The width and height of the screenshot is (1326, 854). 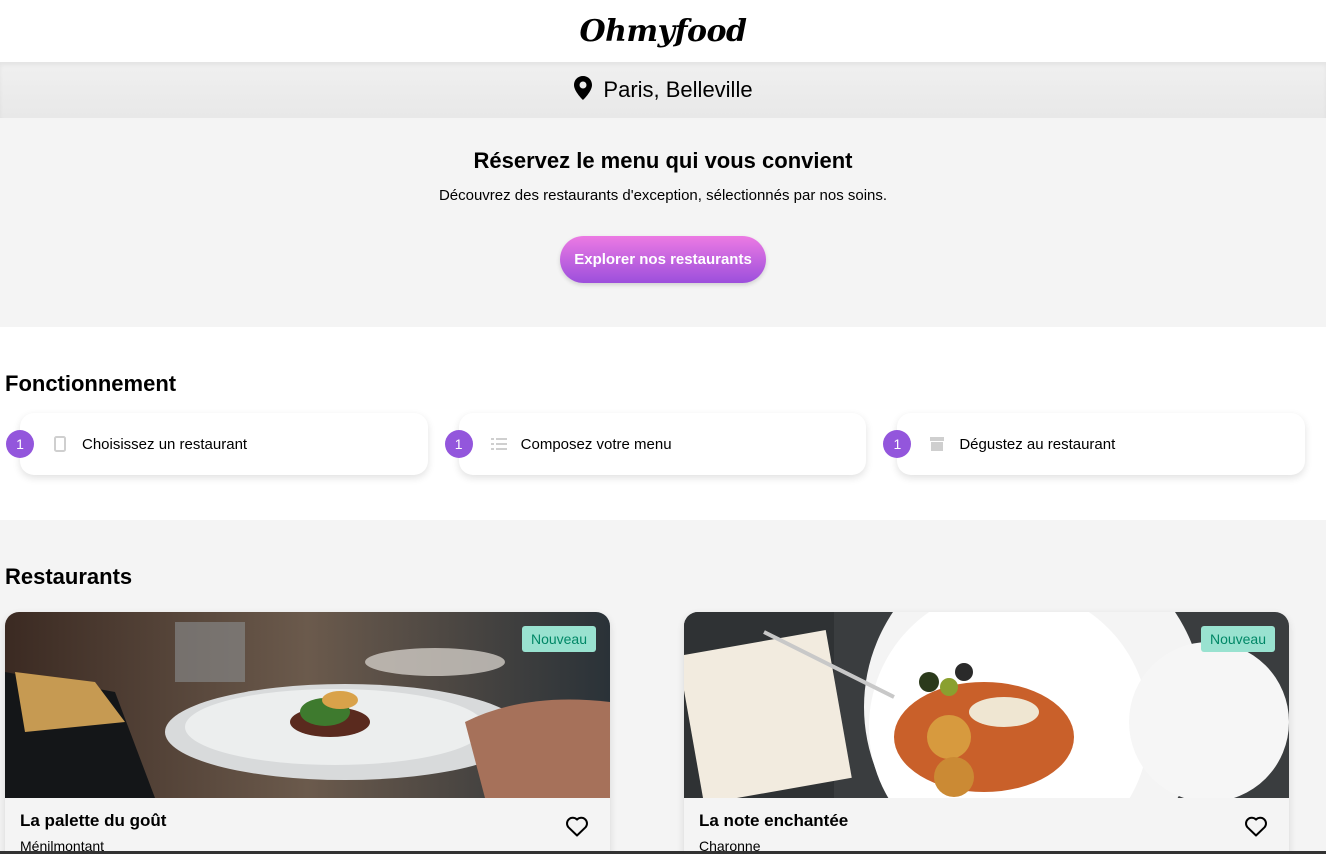 What do you see at coordinates (93, 832) in the screenshot?
I see `card-text: La palette du goût Ménilmontant` at bounding box center [93, 832].